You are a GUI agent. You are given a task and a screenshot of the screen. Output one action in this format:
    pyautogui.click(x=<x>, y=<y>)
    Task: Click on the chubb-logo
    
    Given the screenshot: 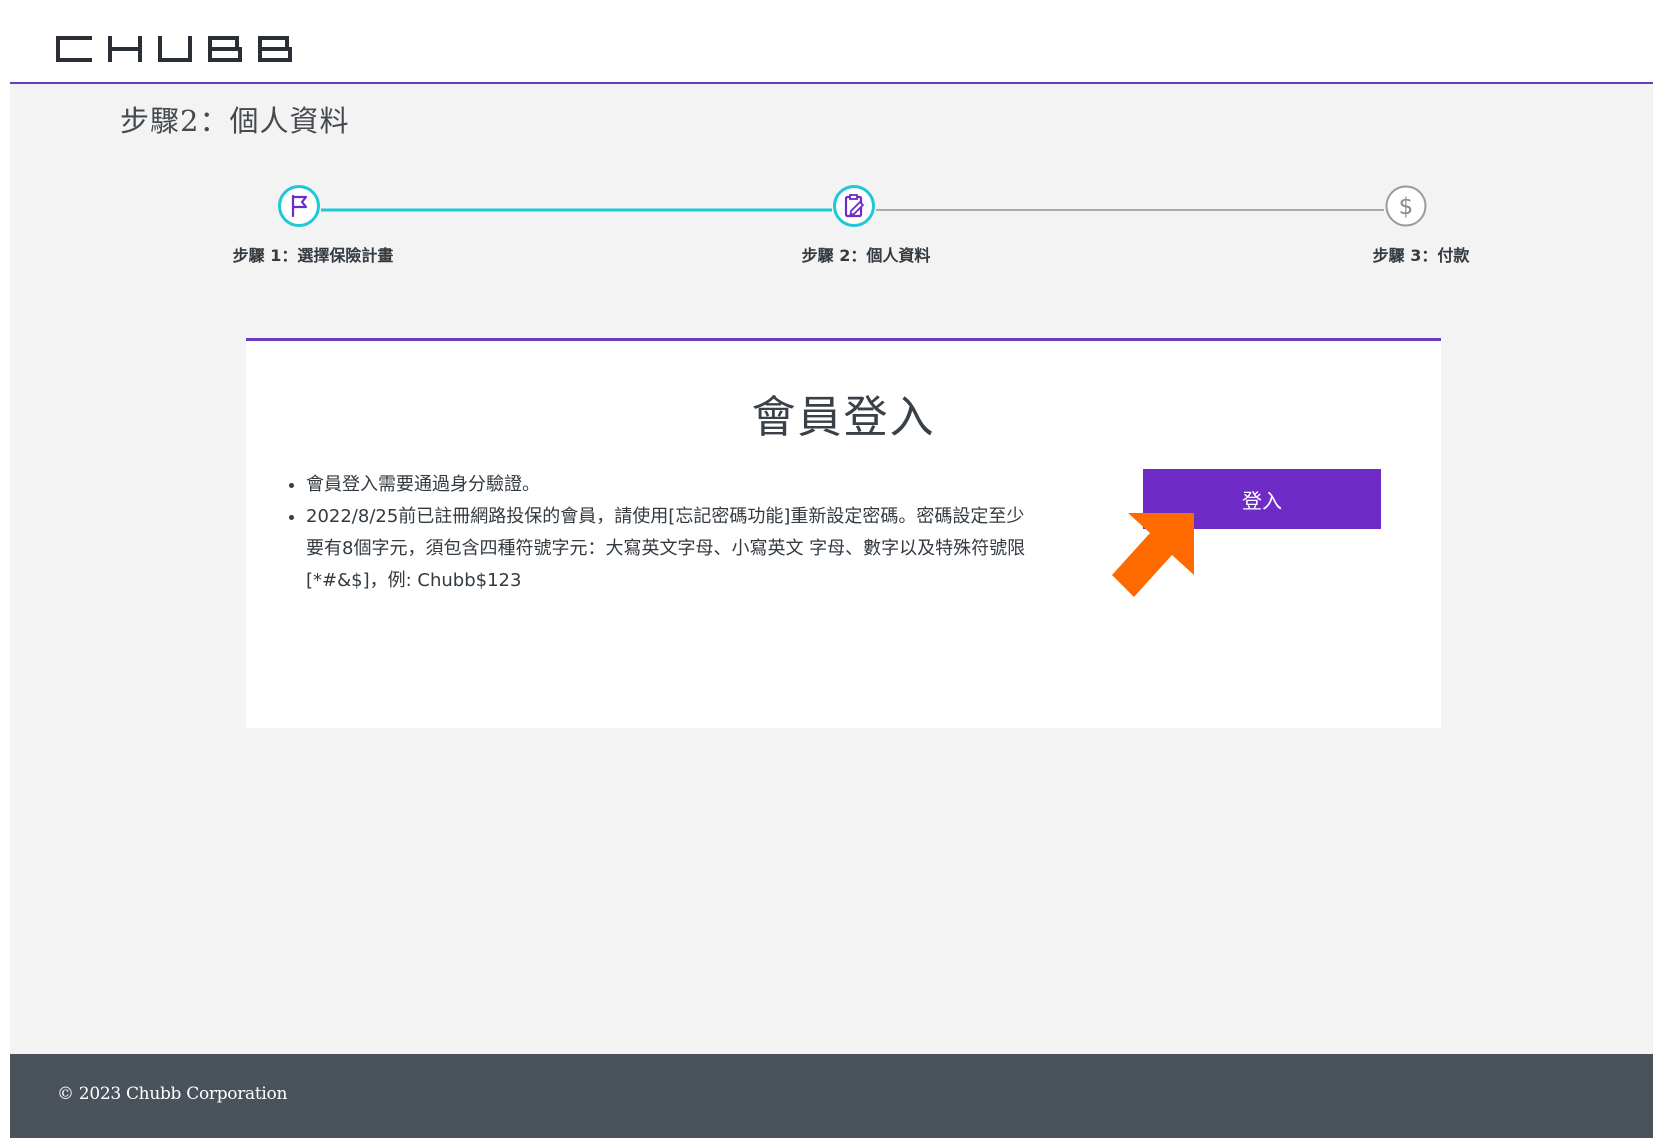 What is the action you would take?
    pyautogui.click(x=176, y=51)
    